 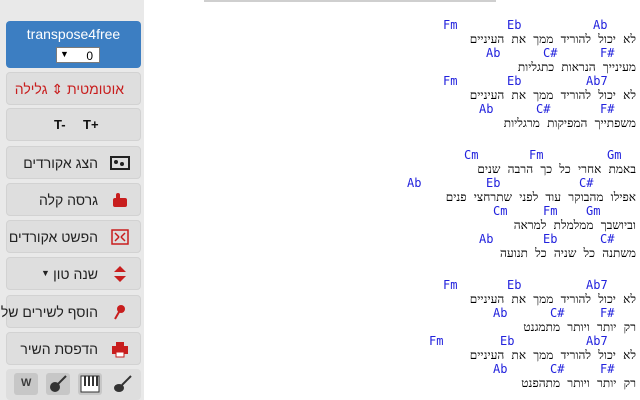 I want to click on change-key-chevron-icon: ▼, so click(x=45, y=273).